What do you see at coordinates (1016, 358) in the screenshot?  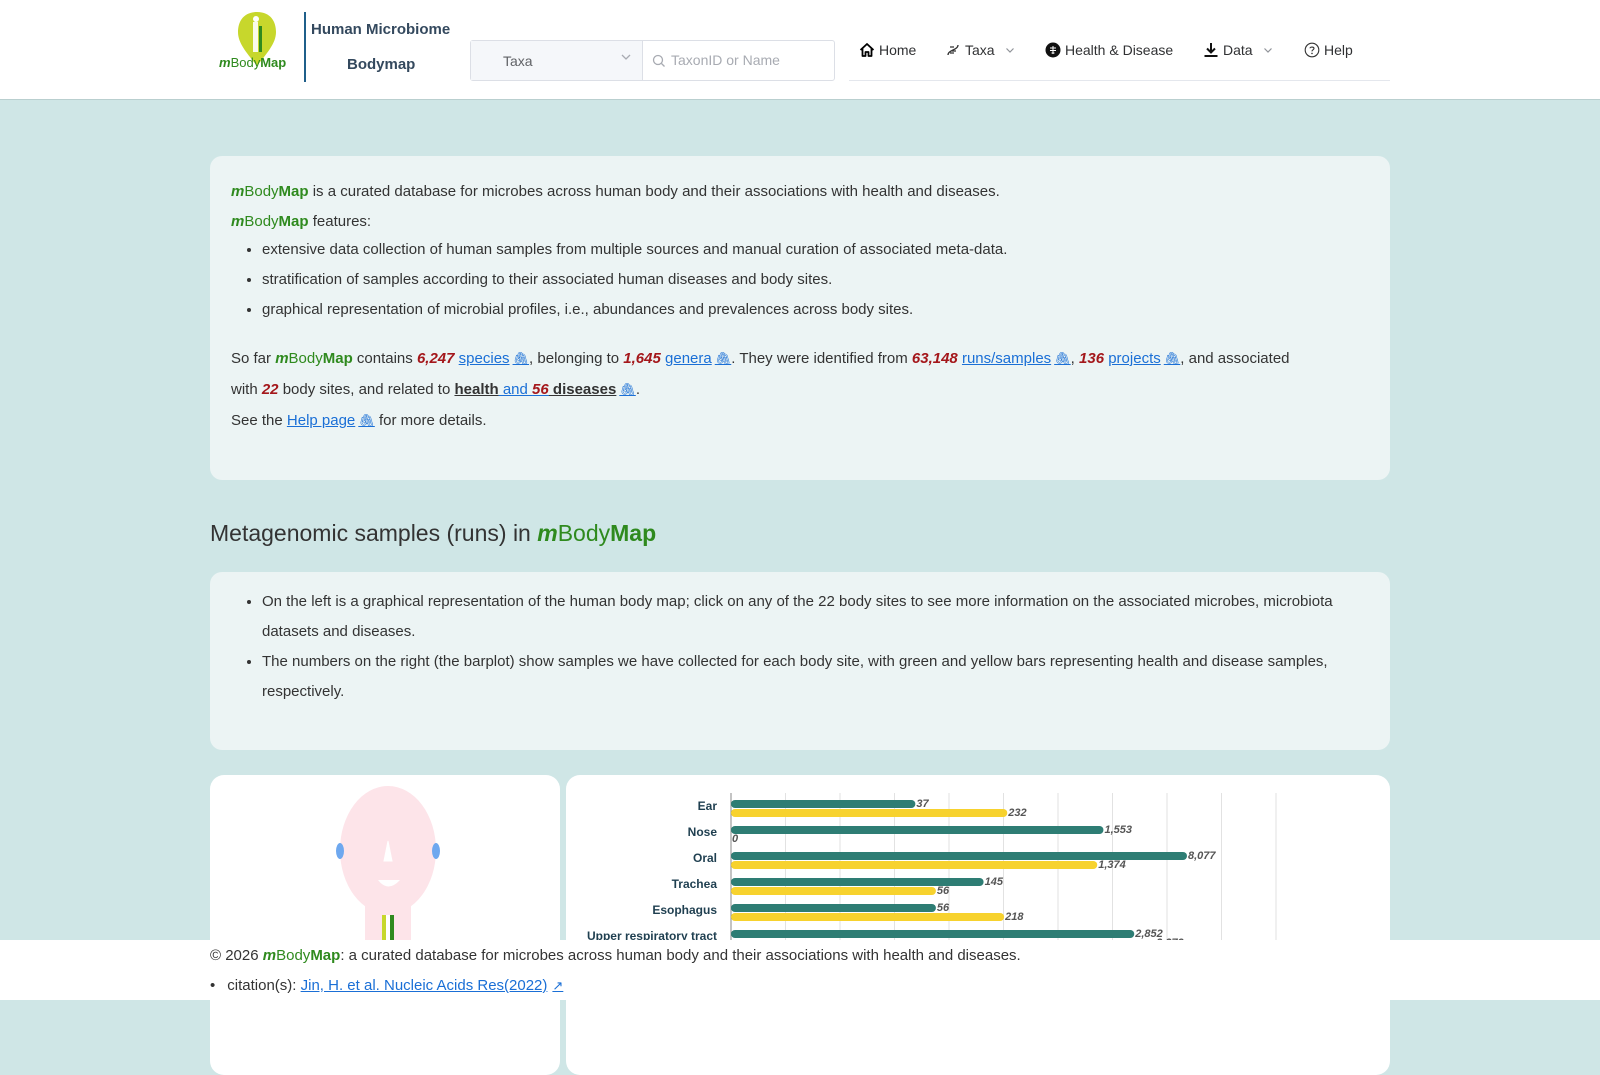 I see `runs-samples-link: runs/samples 🖇` at bounding box center [1016, 358].